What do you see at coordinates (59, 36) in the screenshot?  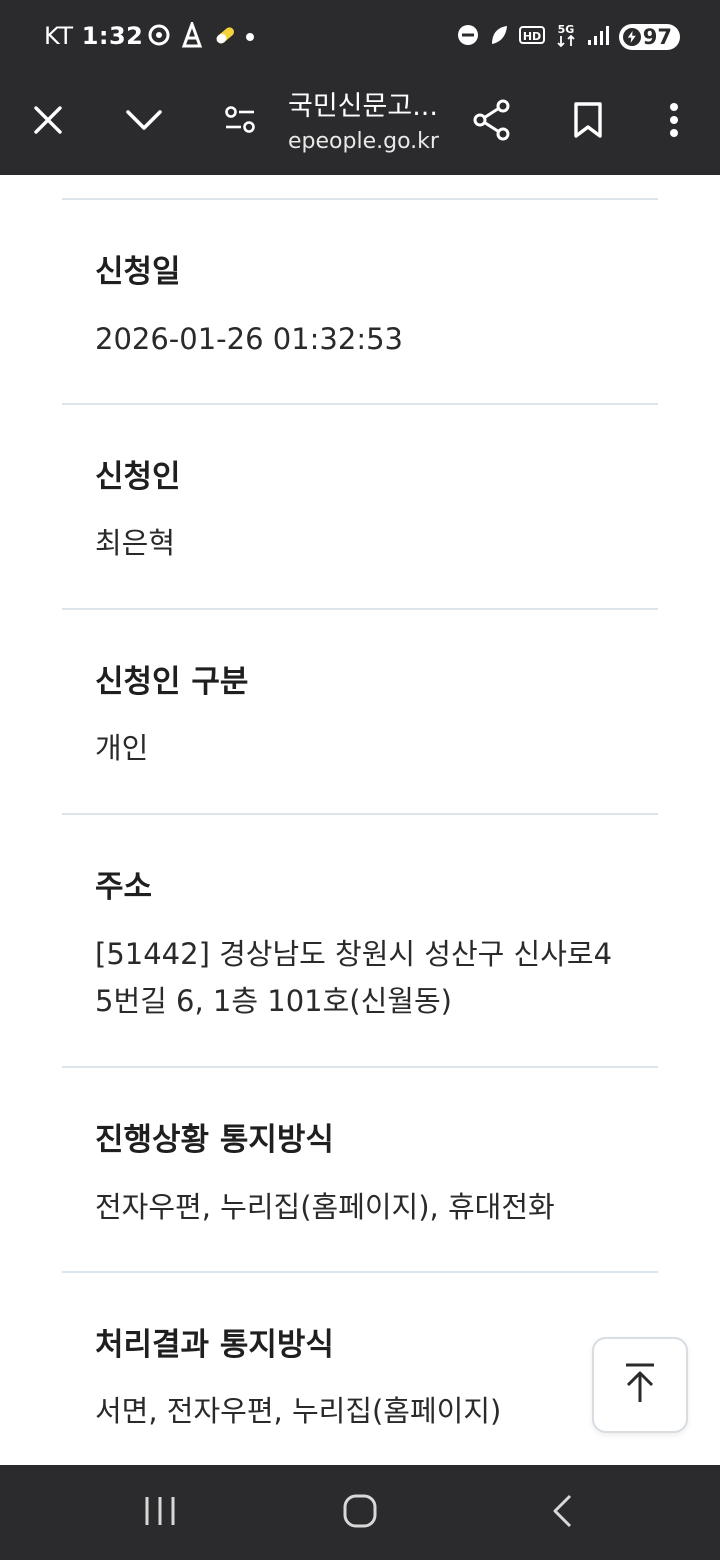 I see `carrier-label: KT` at bounding box center [59, 36].